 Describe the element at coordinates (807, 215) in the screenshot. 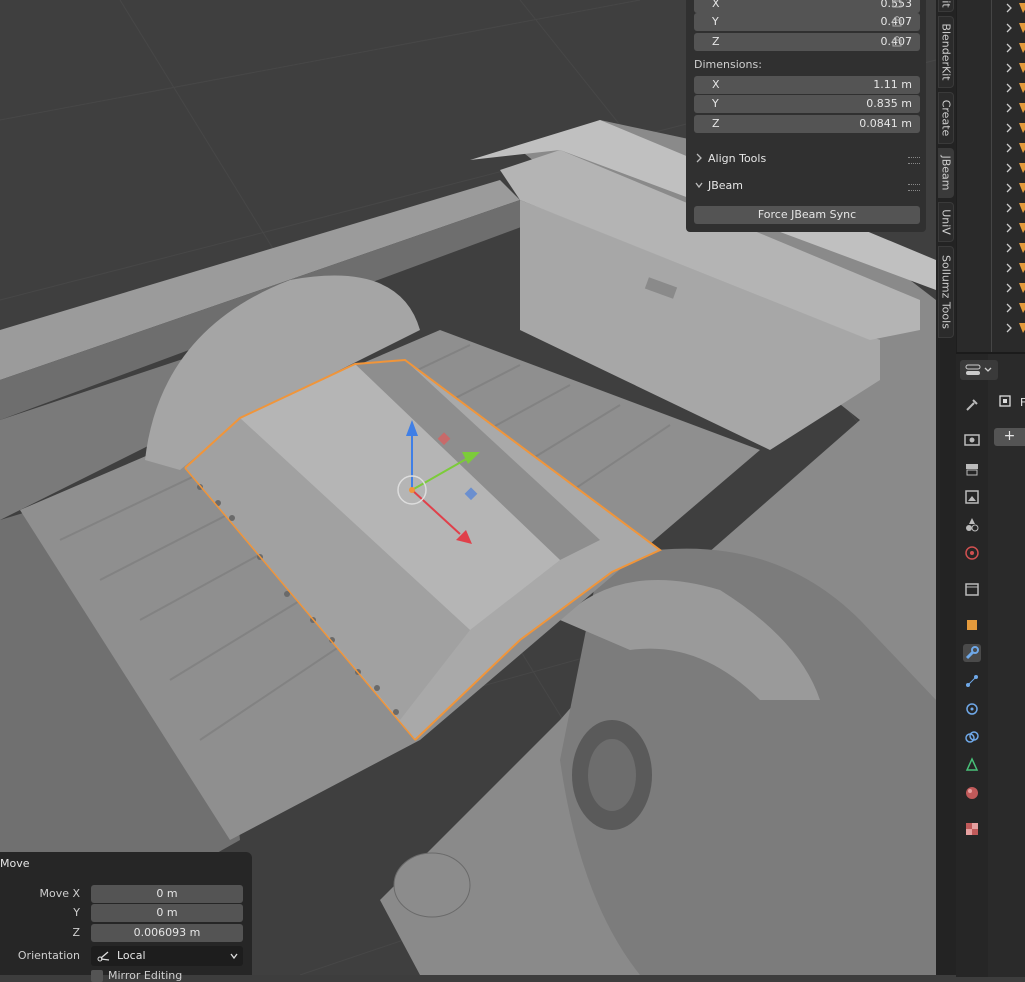

I see `force-jbeam-sync-button: Force JBeam Sync` at that location.